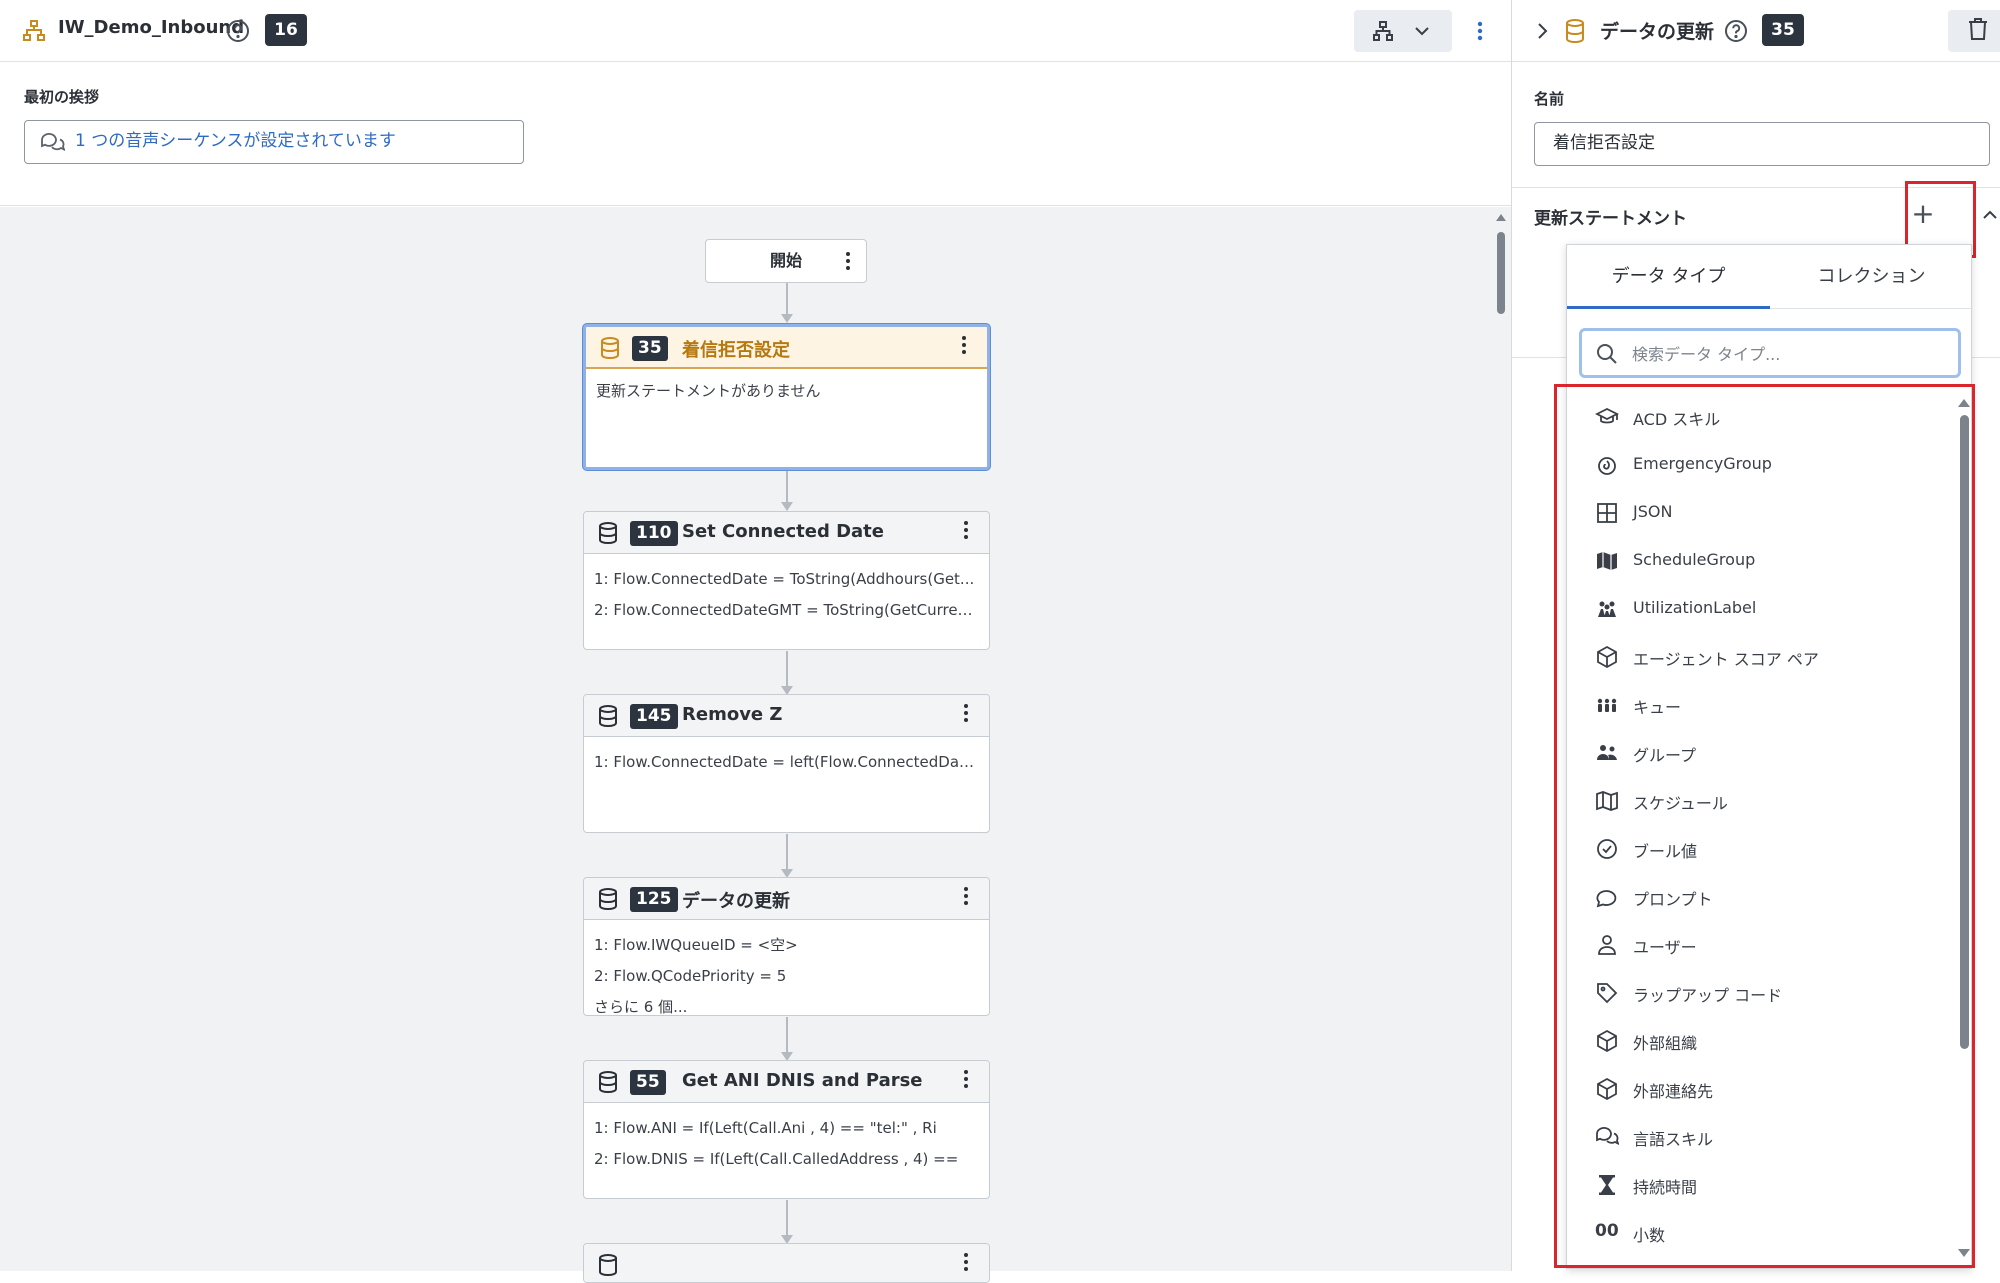  Describe the element at coordinates (1990, 215) in the screenshot. I see `chevron-up-icon` at that location.